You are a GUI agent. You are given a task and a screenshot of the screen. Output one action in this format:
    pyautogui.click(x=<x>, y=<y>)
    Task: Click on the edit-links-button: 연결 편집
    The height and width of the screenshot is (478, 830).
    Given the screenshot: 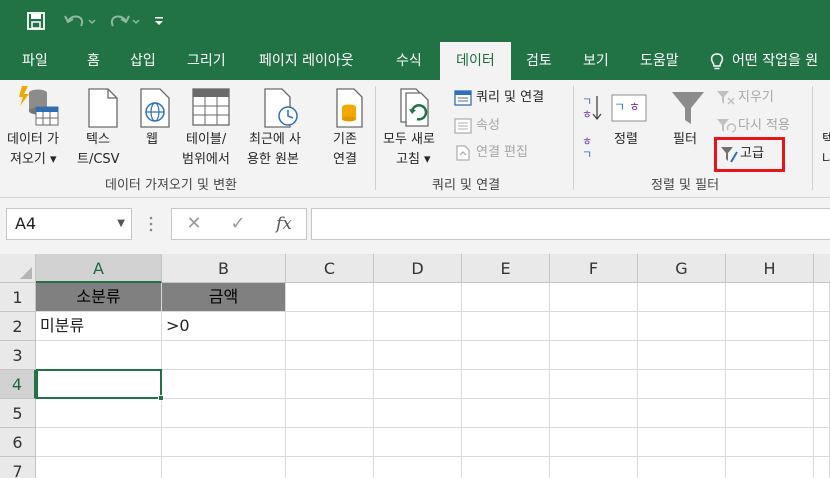 What is the action you would take?
    pyautogui.click(x=502, y=152)
    